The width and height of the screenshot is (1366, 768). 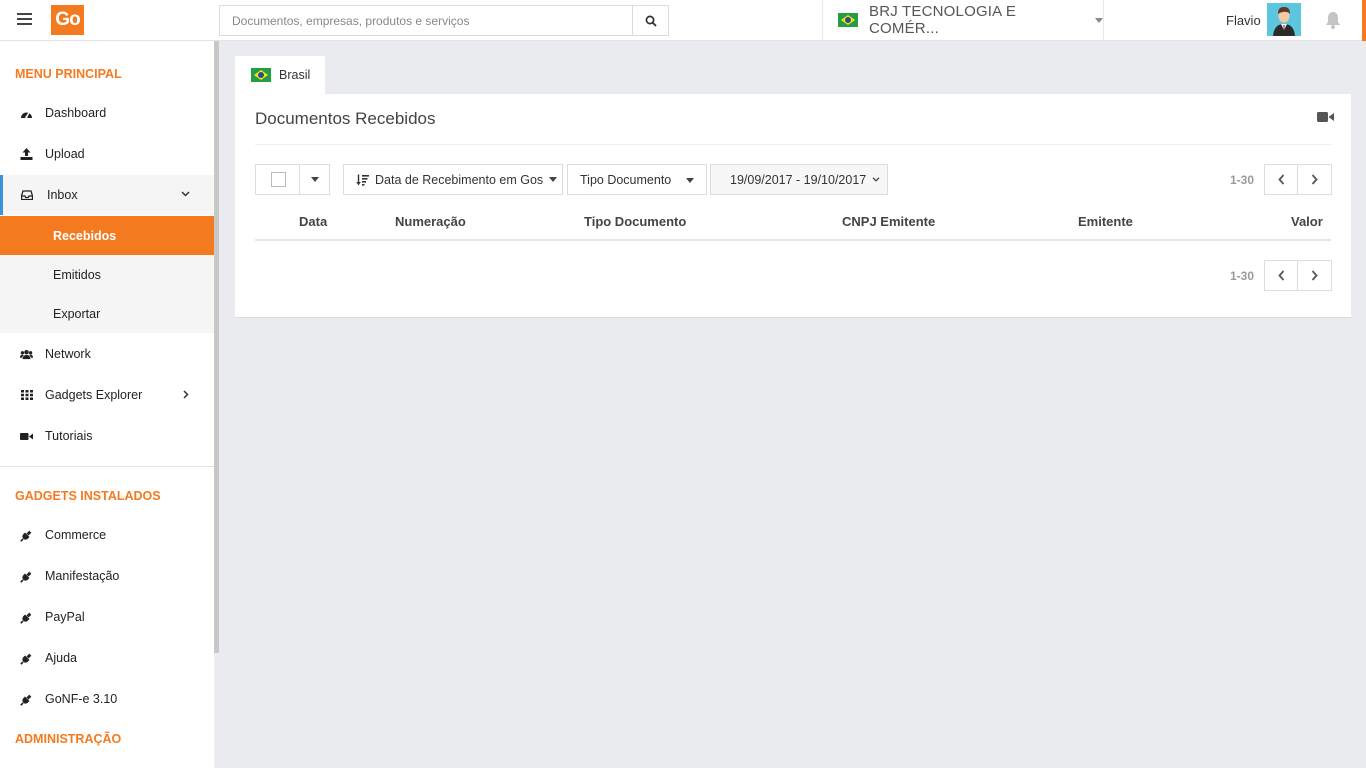 I want to click on sidebar-item-gonfe: GoNF-e 3.10, so click(x=107, y=699).